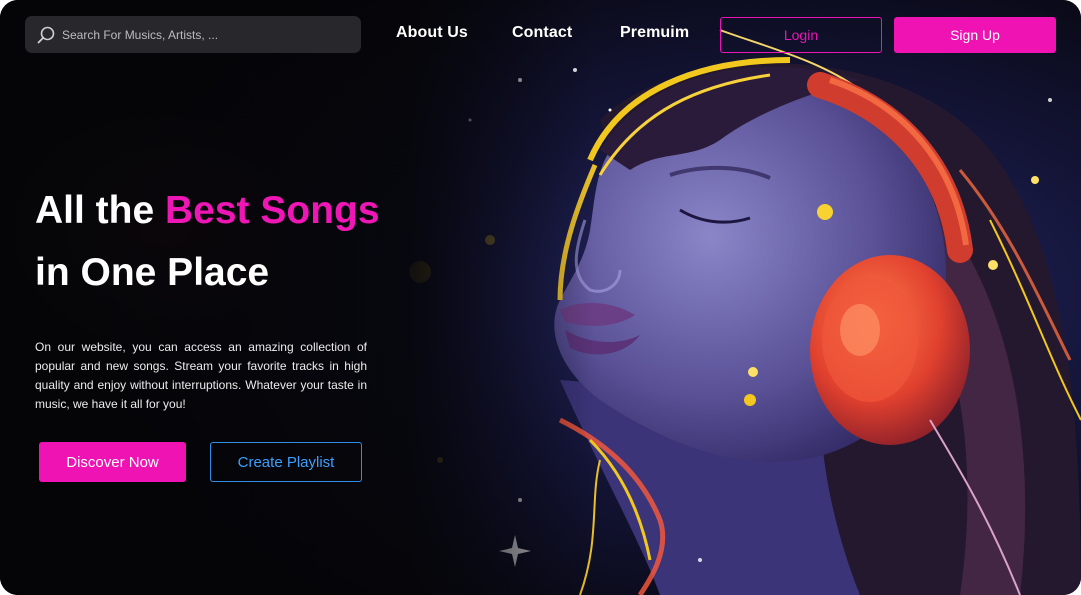  I want to click on sign-up-button: Sign Up, so click(975, 35).